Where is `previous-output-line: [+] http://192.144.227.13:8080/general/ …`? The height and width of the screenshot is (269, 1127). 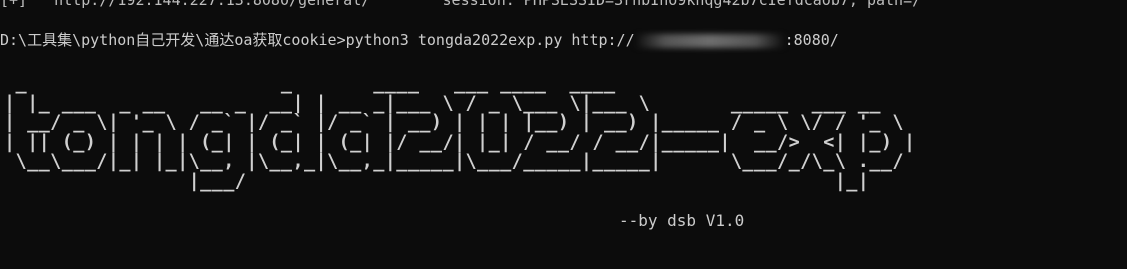 previous-output-line: [+] http://192.144.227.13:8080/general/ … is located at coordinates (461, 4).